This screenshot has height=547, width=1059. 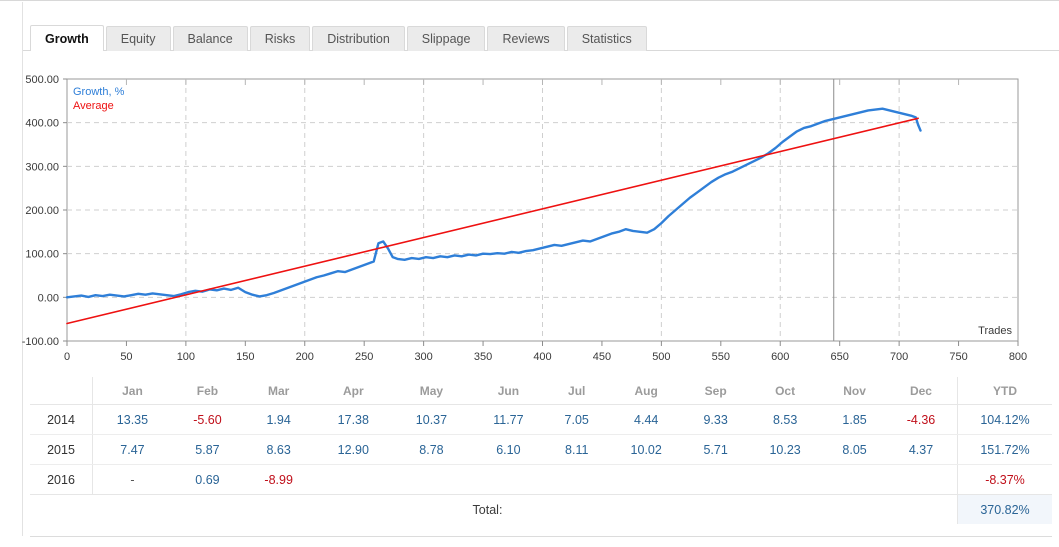 I want to click on tab-equity: Equity, so click(x=138, y=38).